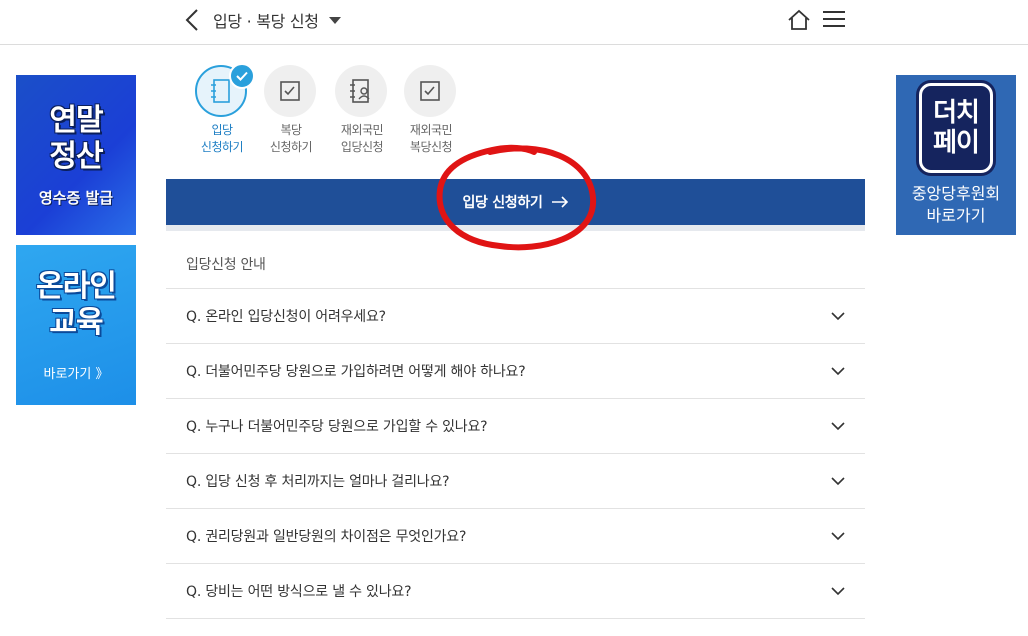 The width and height of the screenshot is (1028, 636). What do you see at coordinates (291, 138) in the screenshot?
I see `tab-label: 복당 신청하기` at bounding box center [291, 138].